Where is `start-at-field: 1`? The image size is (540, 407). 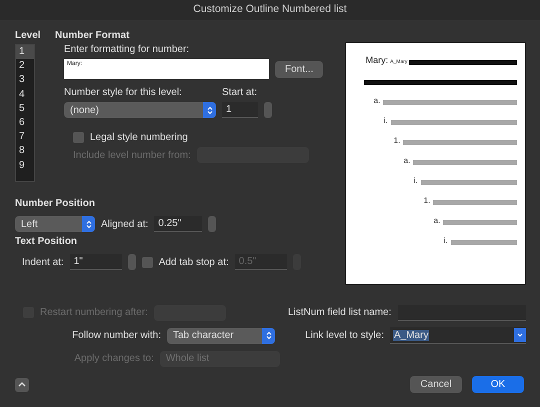 start-at-field: 1 is located at coordinates (240, 110).